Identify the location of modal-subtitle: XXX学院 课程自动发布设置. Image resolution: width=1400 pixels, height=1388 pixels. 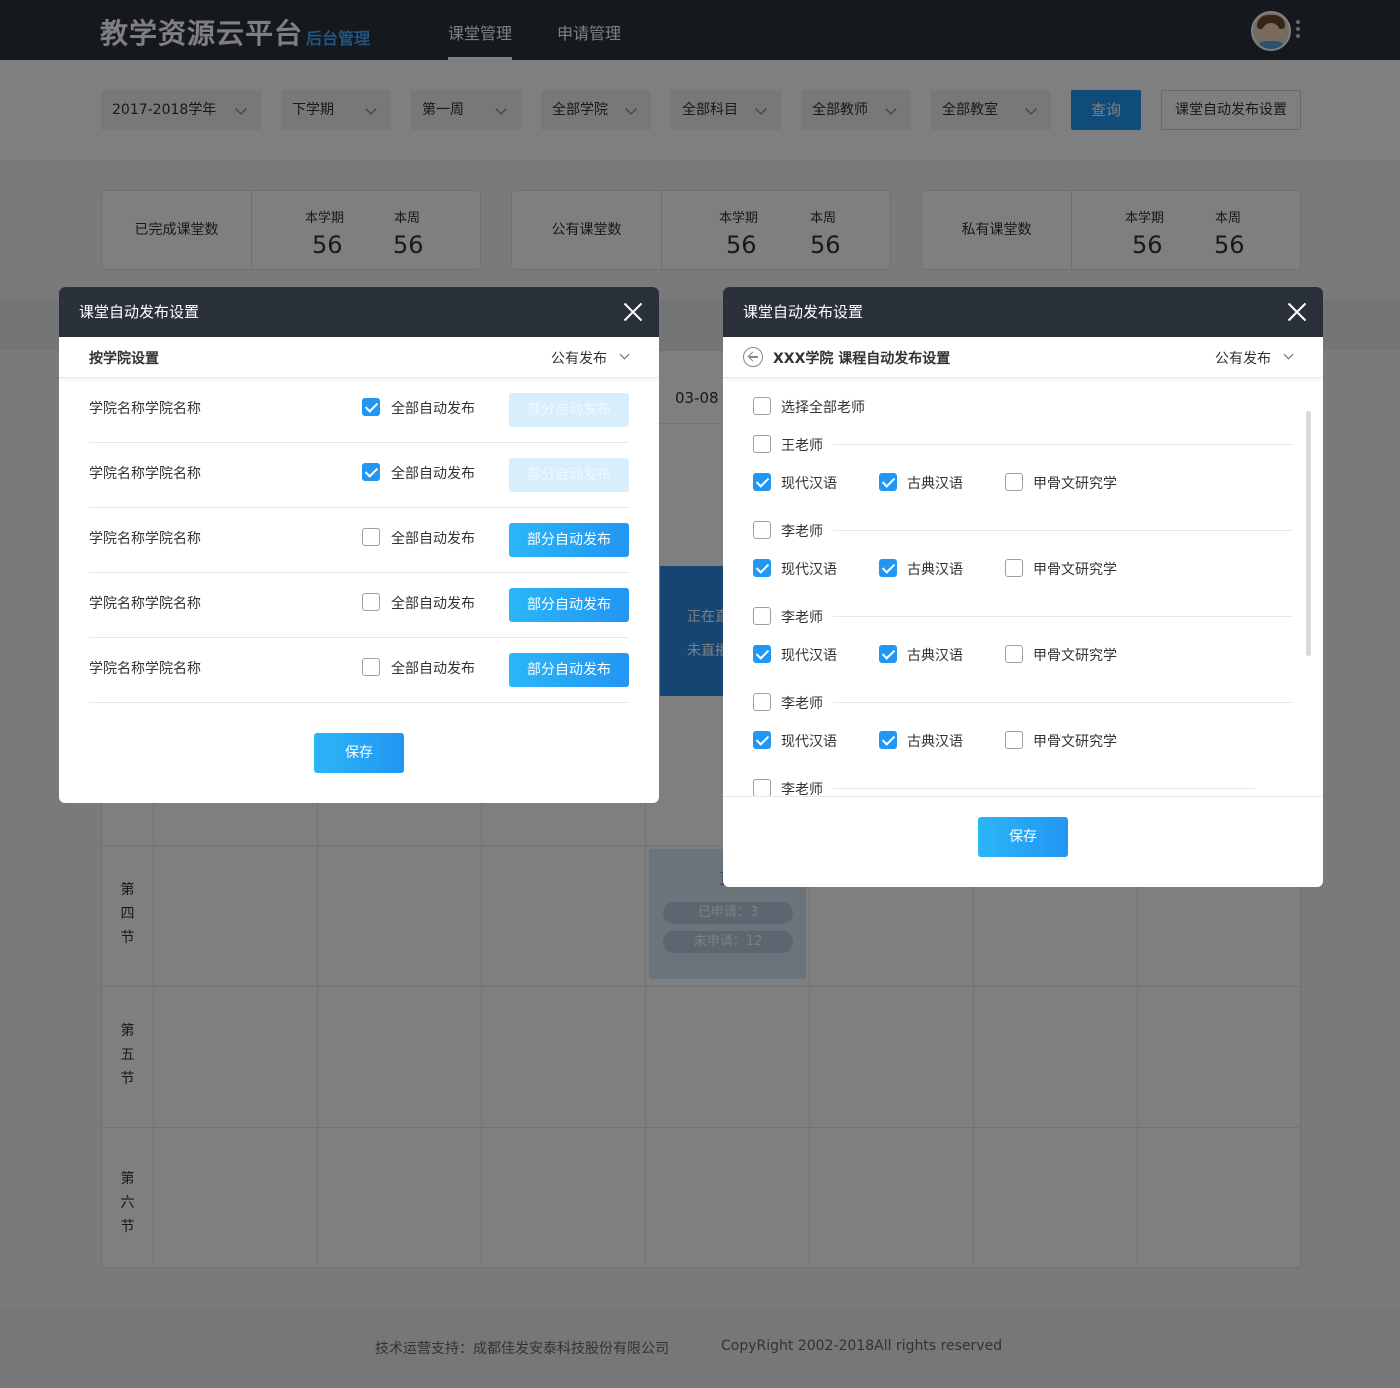
(862, 359).